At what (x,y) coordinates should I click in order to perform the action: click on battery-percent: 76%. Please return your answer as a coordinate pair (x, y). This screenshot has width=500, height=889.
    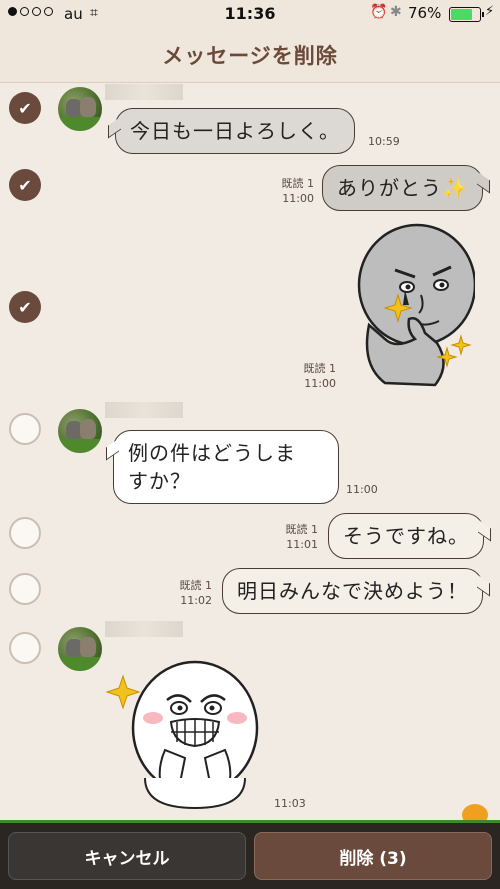
    Looking at the image, I should click on (425, 13).